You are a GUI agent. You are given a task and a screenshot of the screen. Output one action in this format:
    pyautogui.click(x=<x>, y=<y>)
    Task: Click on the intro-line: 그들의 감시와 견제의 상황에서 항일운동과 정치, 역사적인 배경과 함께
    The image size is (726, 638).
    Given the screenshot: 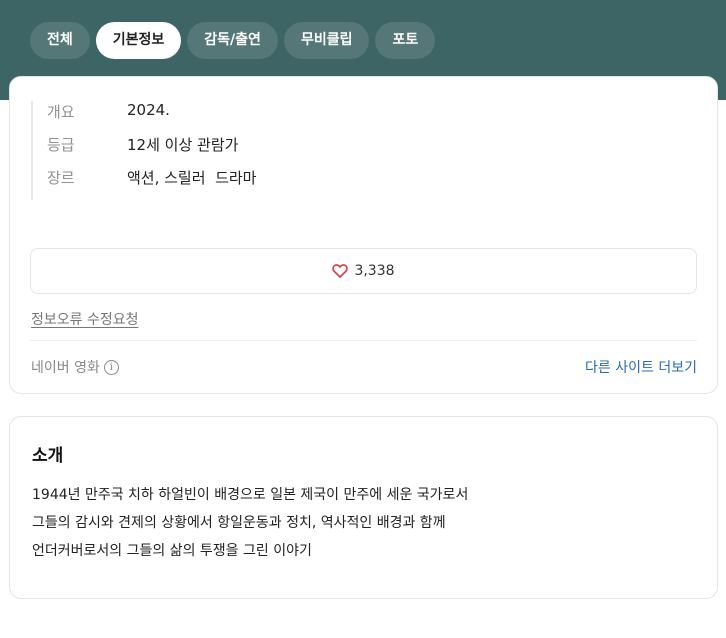 What is the action you would take?
    pyautogui.click(x=239, y=523)
    